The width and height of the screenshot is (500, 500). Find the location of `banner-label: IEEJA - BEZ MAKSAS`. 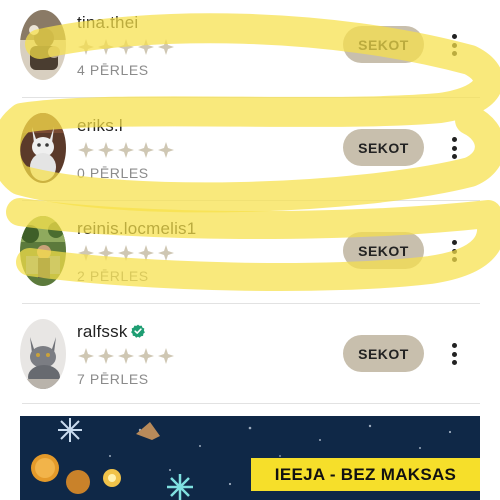

banner-label: IEEJA - BEZ MAKSAS is located at coordinates (365, 474).